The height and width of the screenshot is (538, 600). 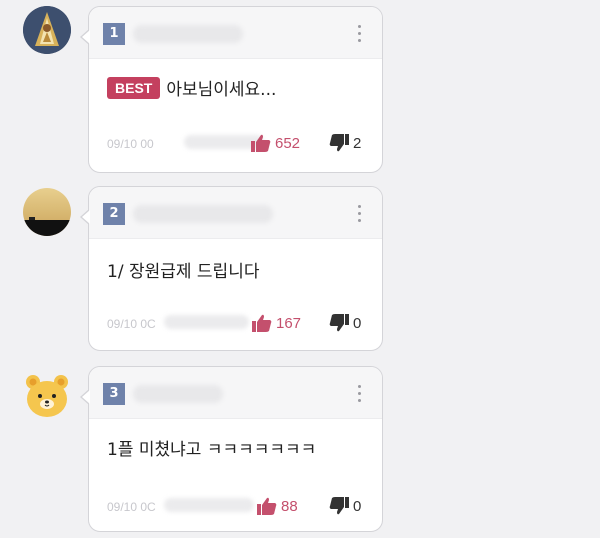 I want to click on comment-date: 09/10 00, so click(x=130, y=144).